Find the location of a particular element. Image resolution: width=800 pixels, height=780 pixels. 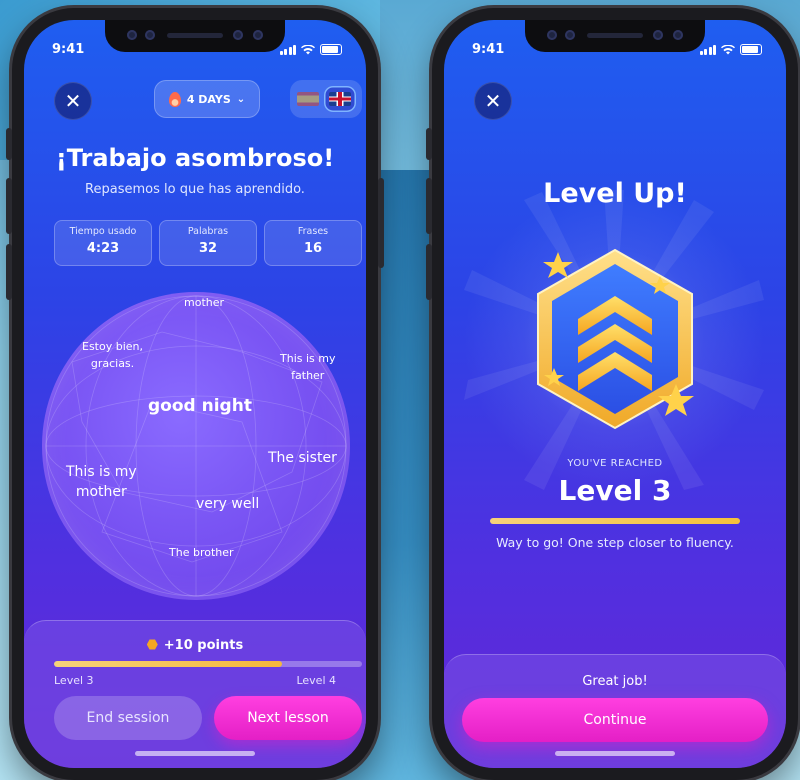

stat-card-words: Palabras 32 is located at coordinates (208, 243).